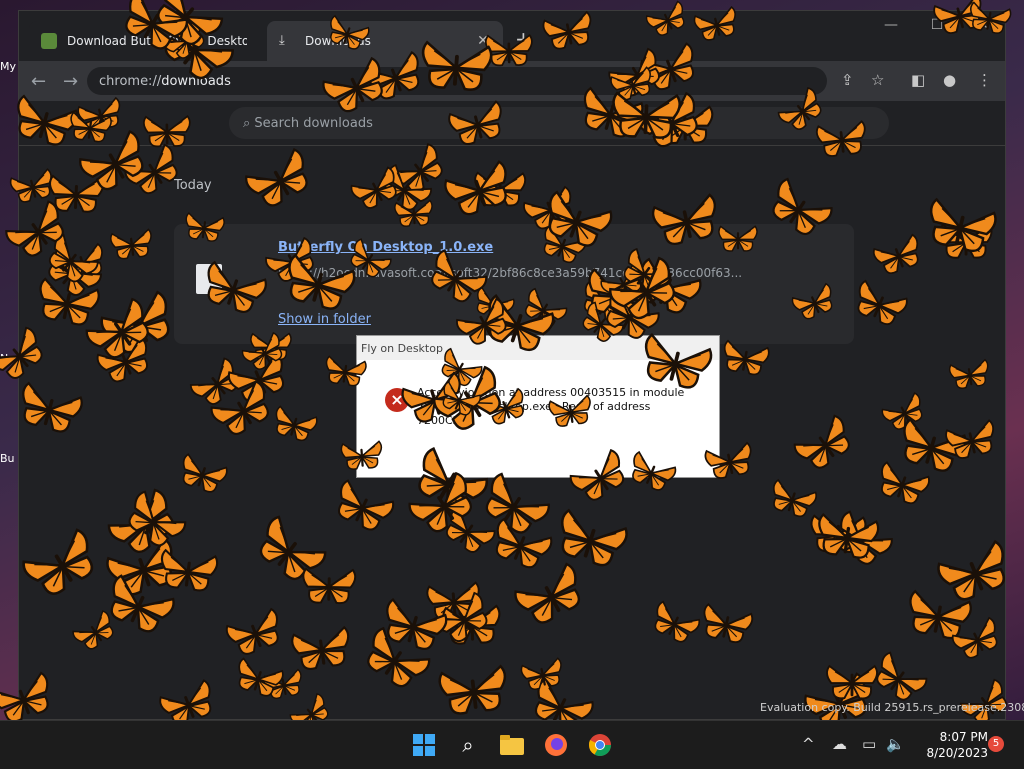  Describe the element at coordinates (984, 80) in the screenshot. I see `menu-kebab-icon: ⋮` at that location.